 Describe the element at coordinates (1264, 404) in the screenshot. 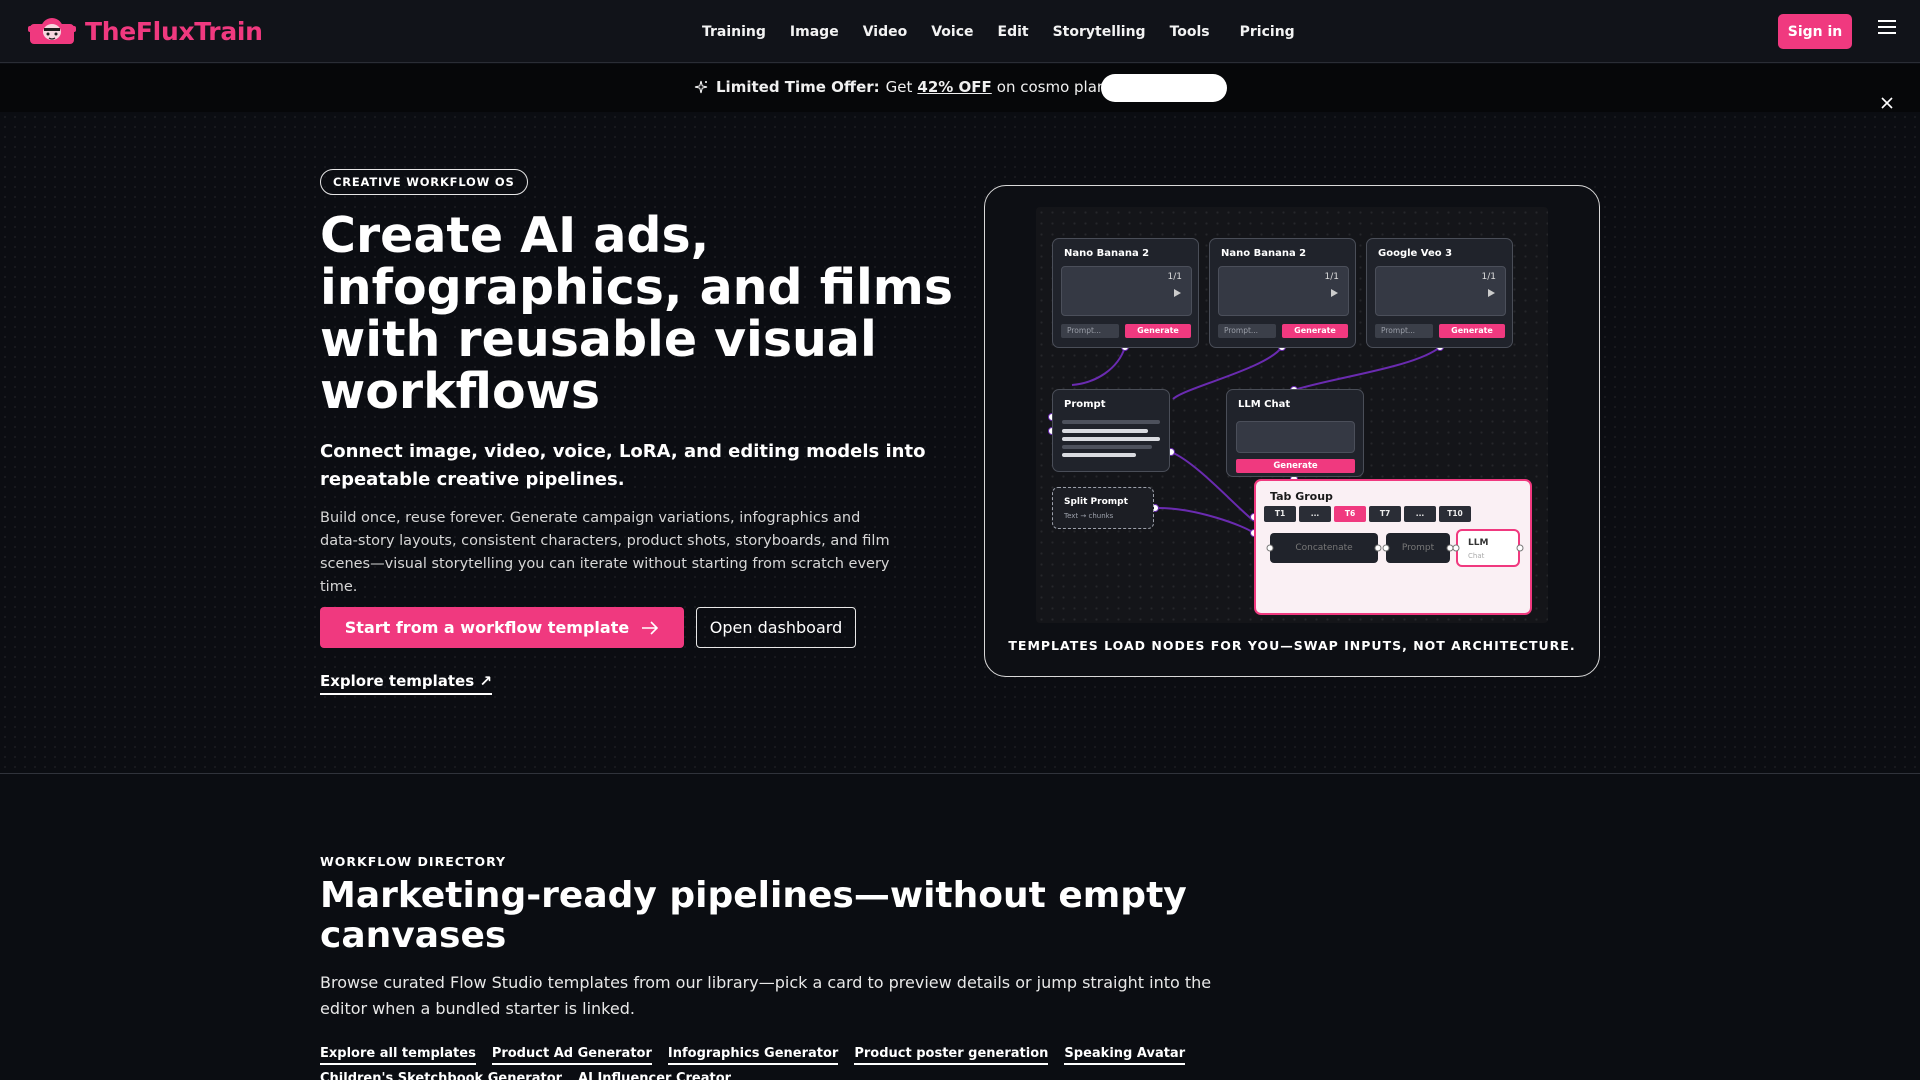

I see `llm-node-title: LLM Chat` at that location.